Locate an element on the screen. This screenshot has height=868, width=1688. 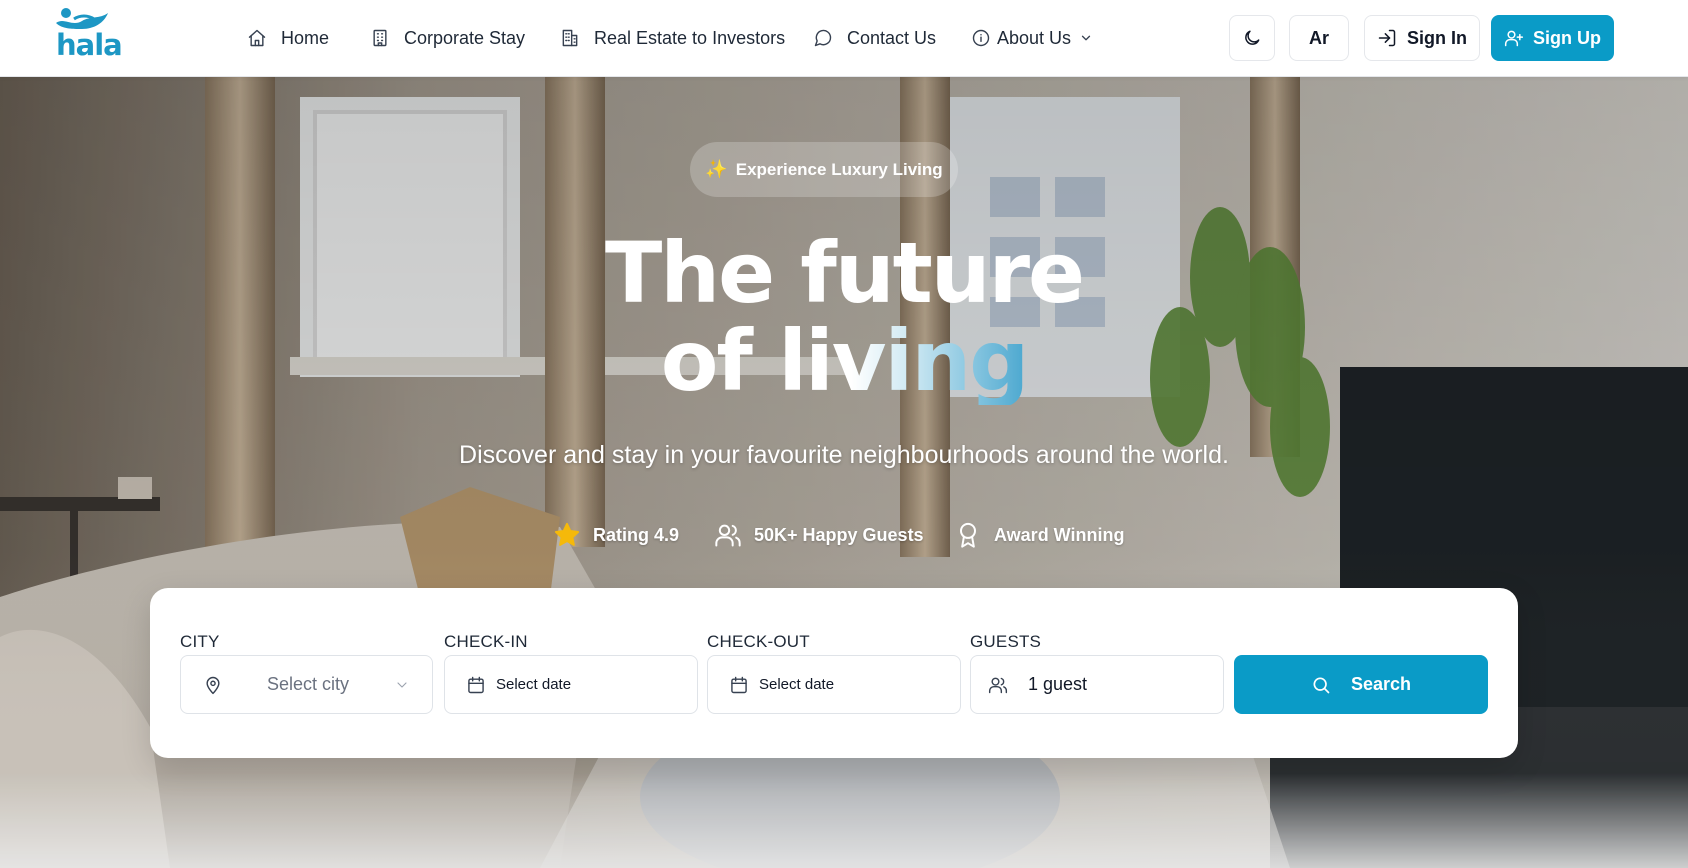
map-pin-icon is located at coordinates (213, 685).